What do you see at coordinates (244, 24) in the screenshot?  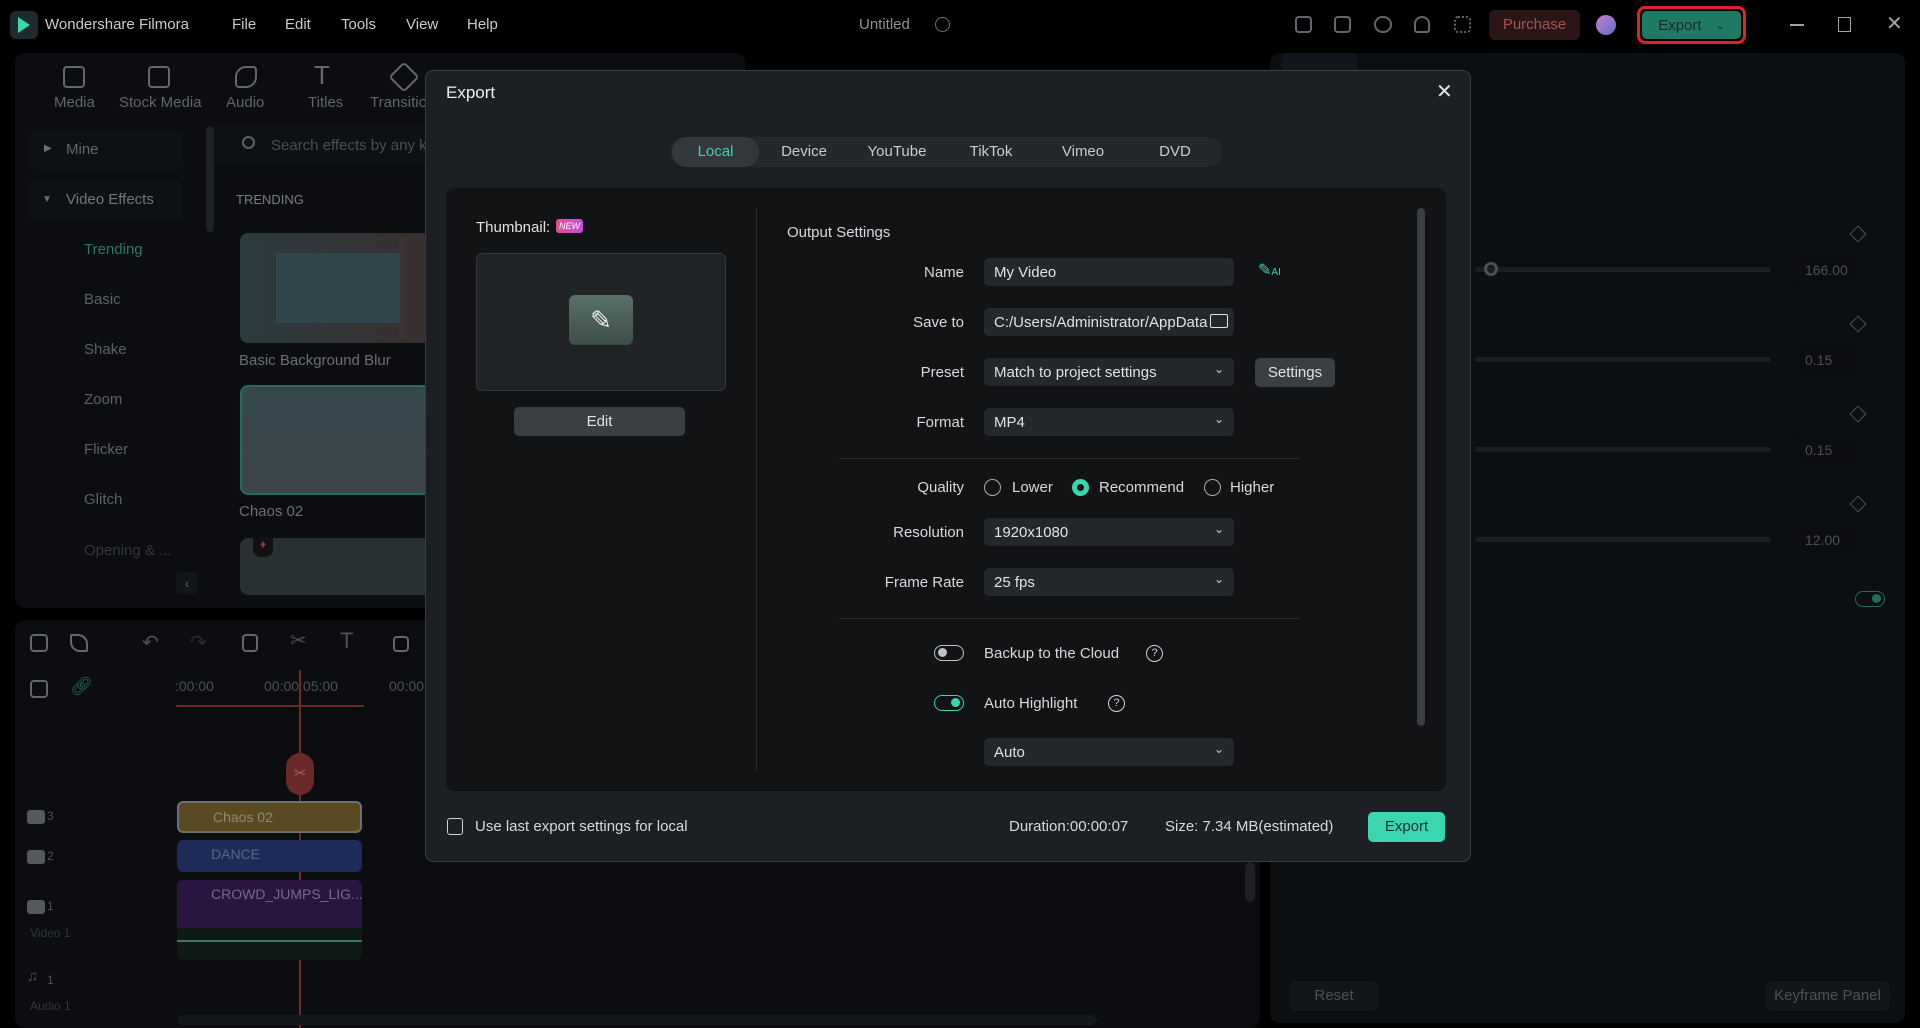 I see `menu-file: File` at bounding box center [244, 24].